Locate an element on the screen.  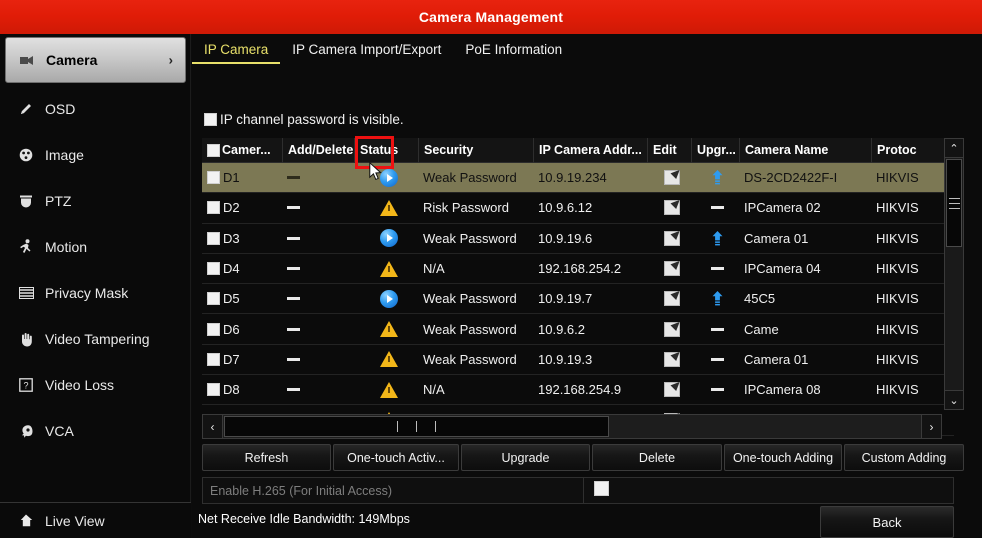
sidebar-item-motion: Motion is located at coordinates (95, 247).